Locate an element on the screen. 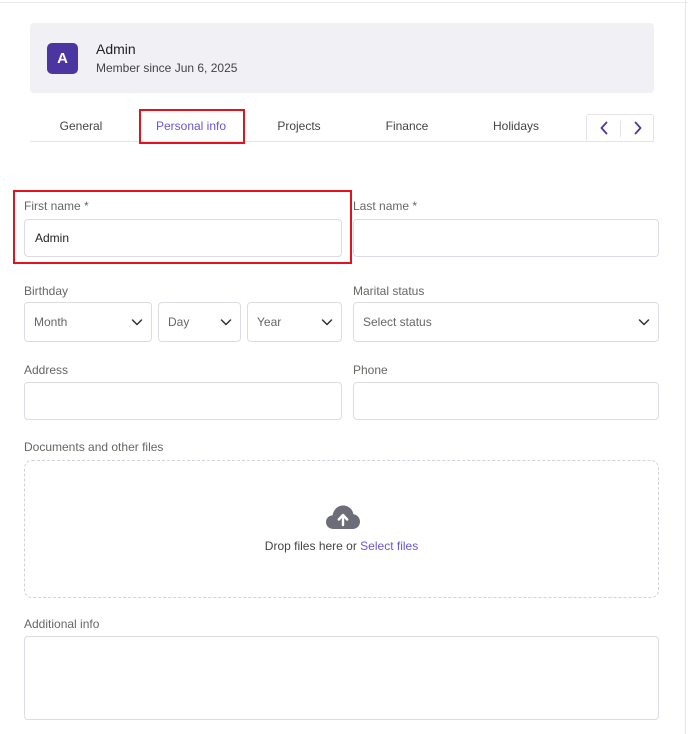  tab-highlight-box is located at coordinates (192, 126).